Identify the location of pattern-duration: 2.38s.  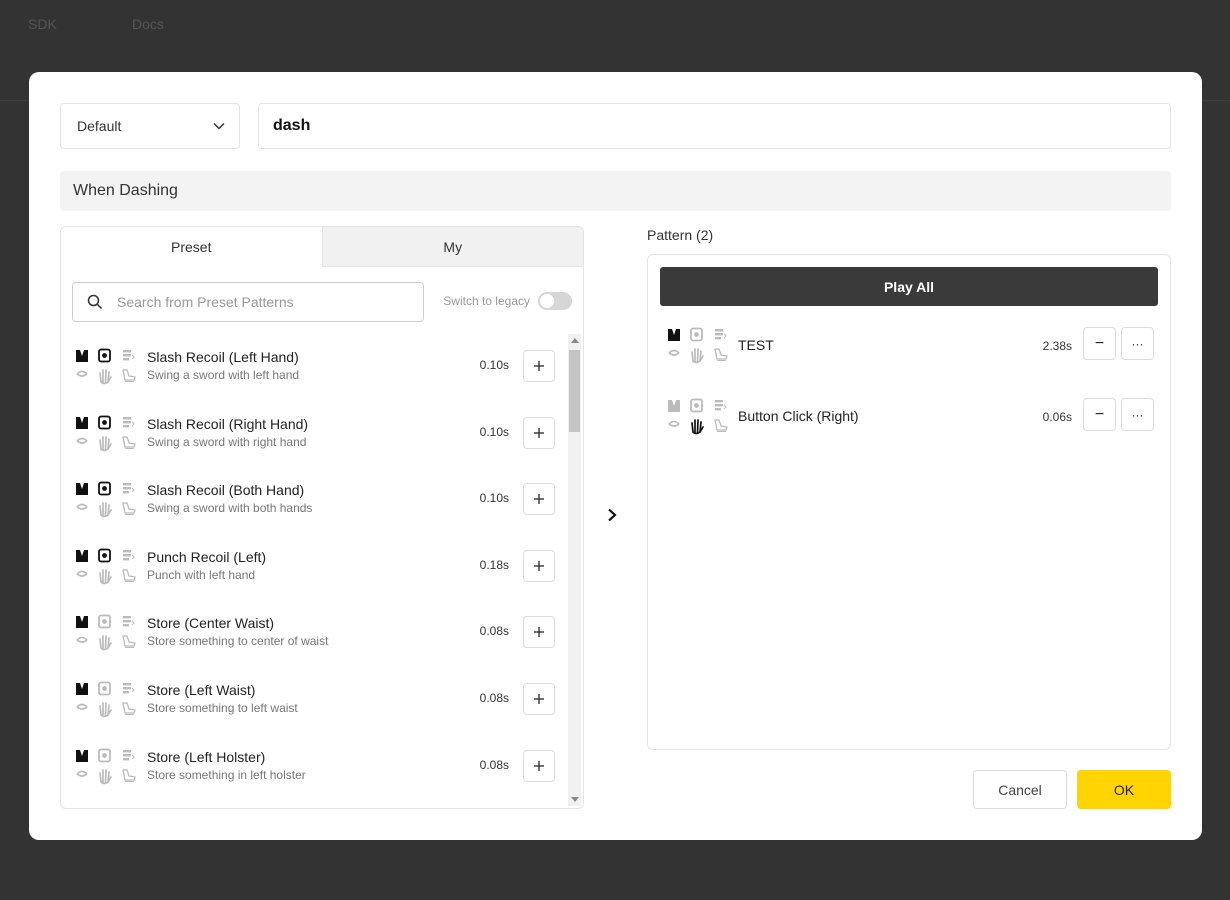
(1057, 346).